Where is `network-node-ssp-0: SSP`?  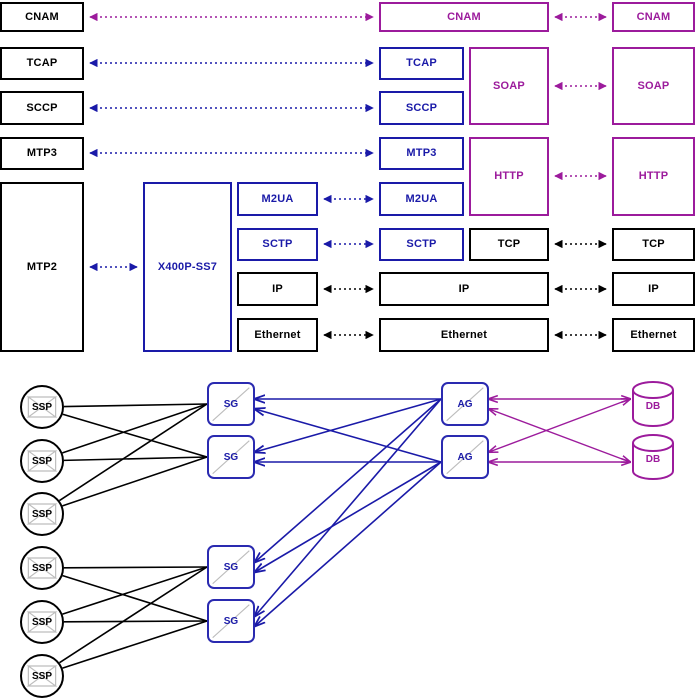 network-node-ssp-0: SSP is located at coordinates (42, 407).